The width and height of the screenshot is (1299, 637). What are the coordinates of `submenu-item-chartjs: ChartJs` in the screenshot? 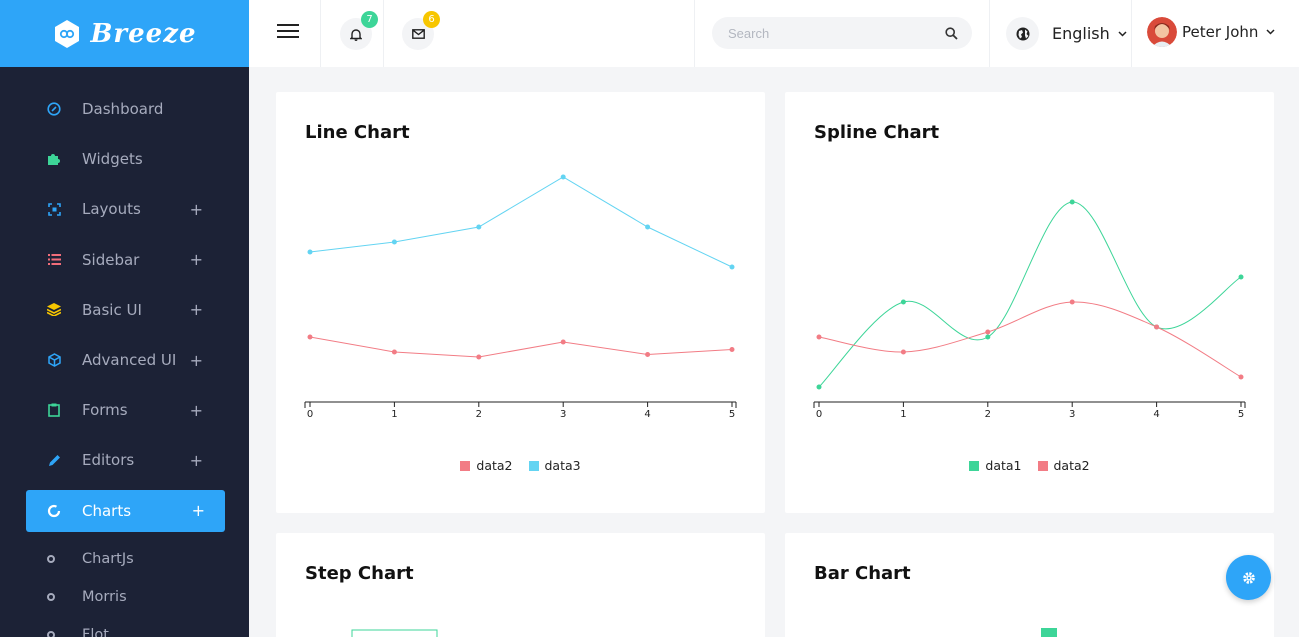 It's located at (124, 559).